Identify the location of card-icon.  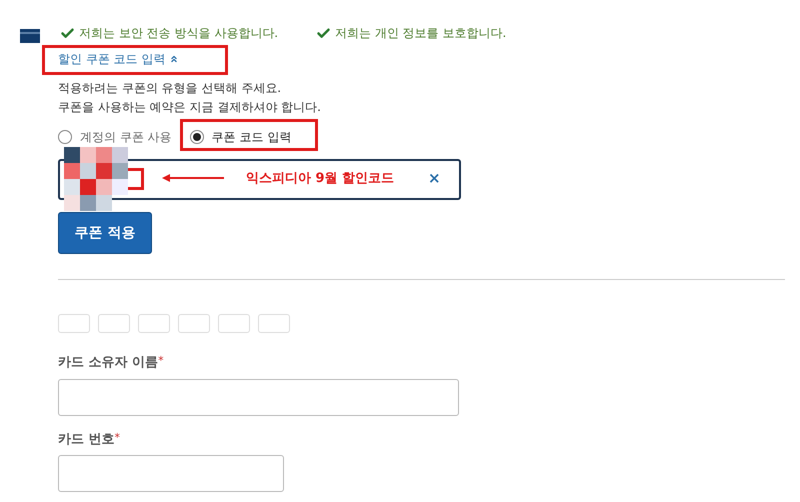
(30, 36).